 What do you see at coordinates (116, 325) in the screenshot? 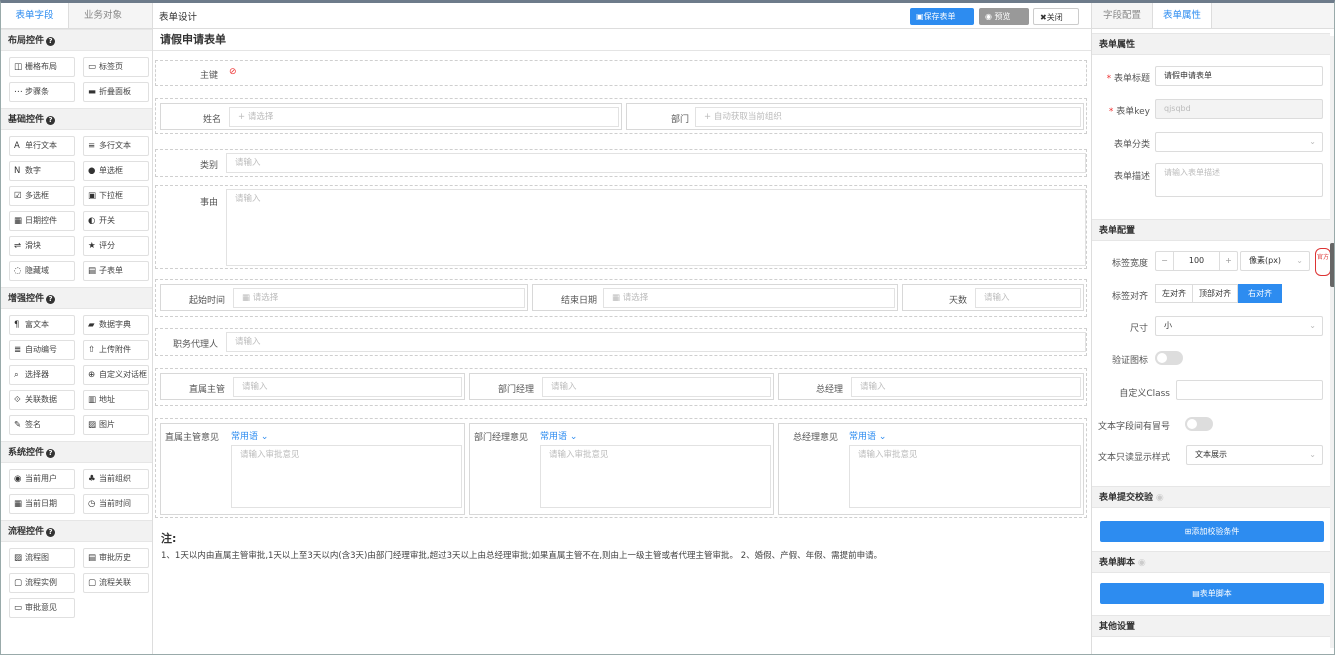
I see `palette-item: ▰ 数据字典` at bounding box center [116, 325].